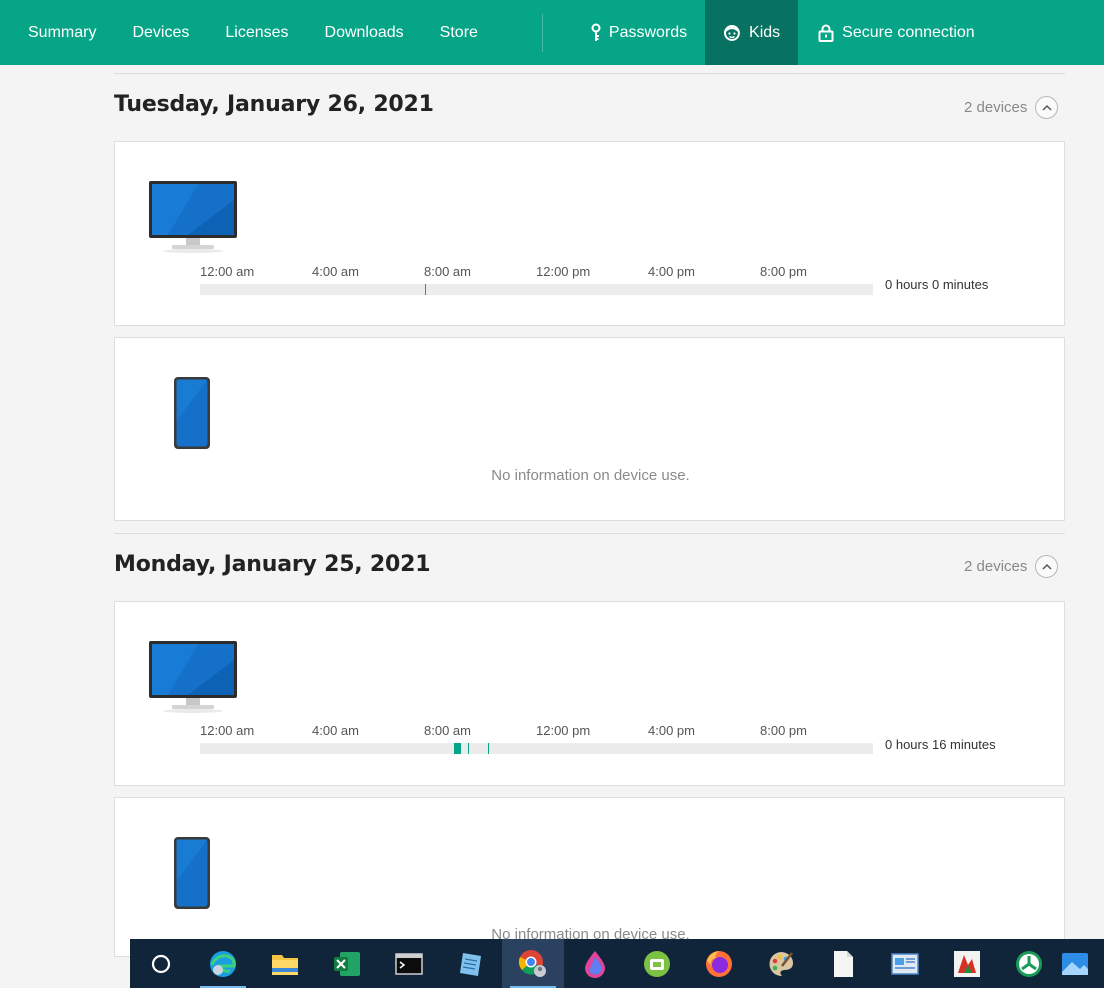  What do you see at coordinates (274, 104) in the screenshot?
I see `day-heading: Tuesday, January 26, 2021` at bounding box center [274, 104].